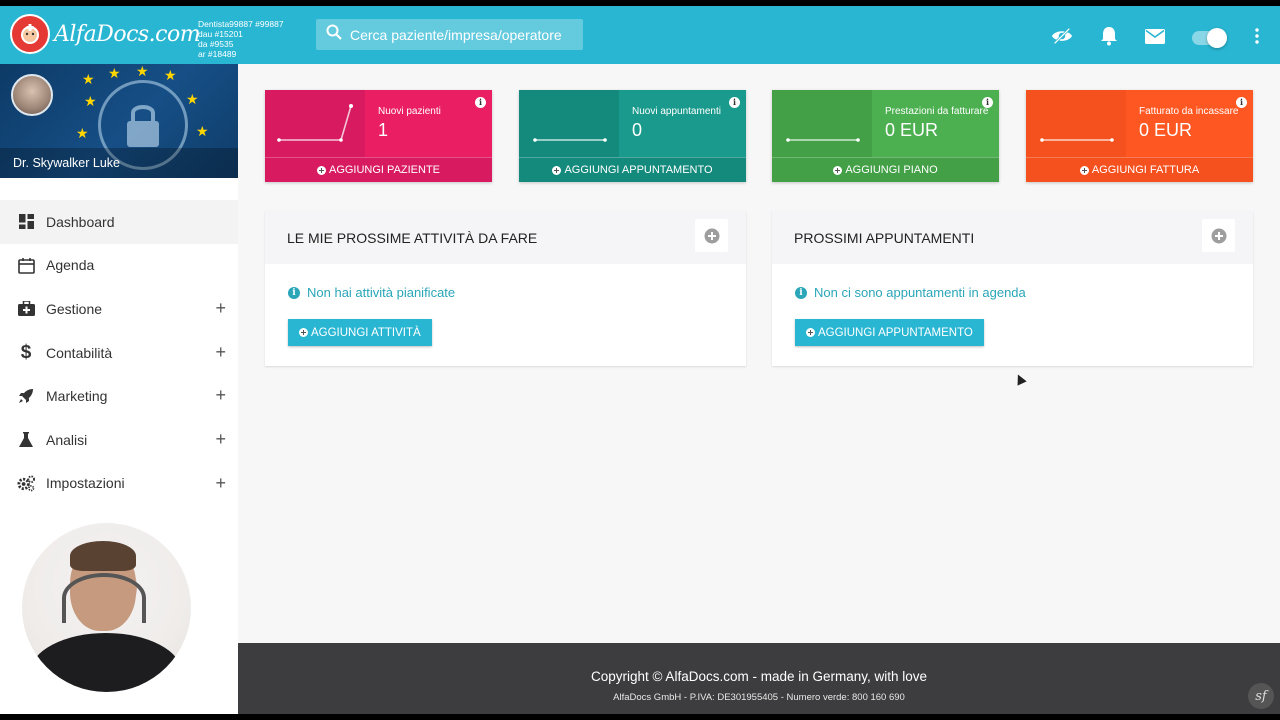 The image size is (1280, 720). I want to click on sidebar-item-impostazioni: Impostazioni +, so click(119, 484).